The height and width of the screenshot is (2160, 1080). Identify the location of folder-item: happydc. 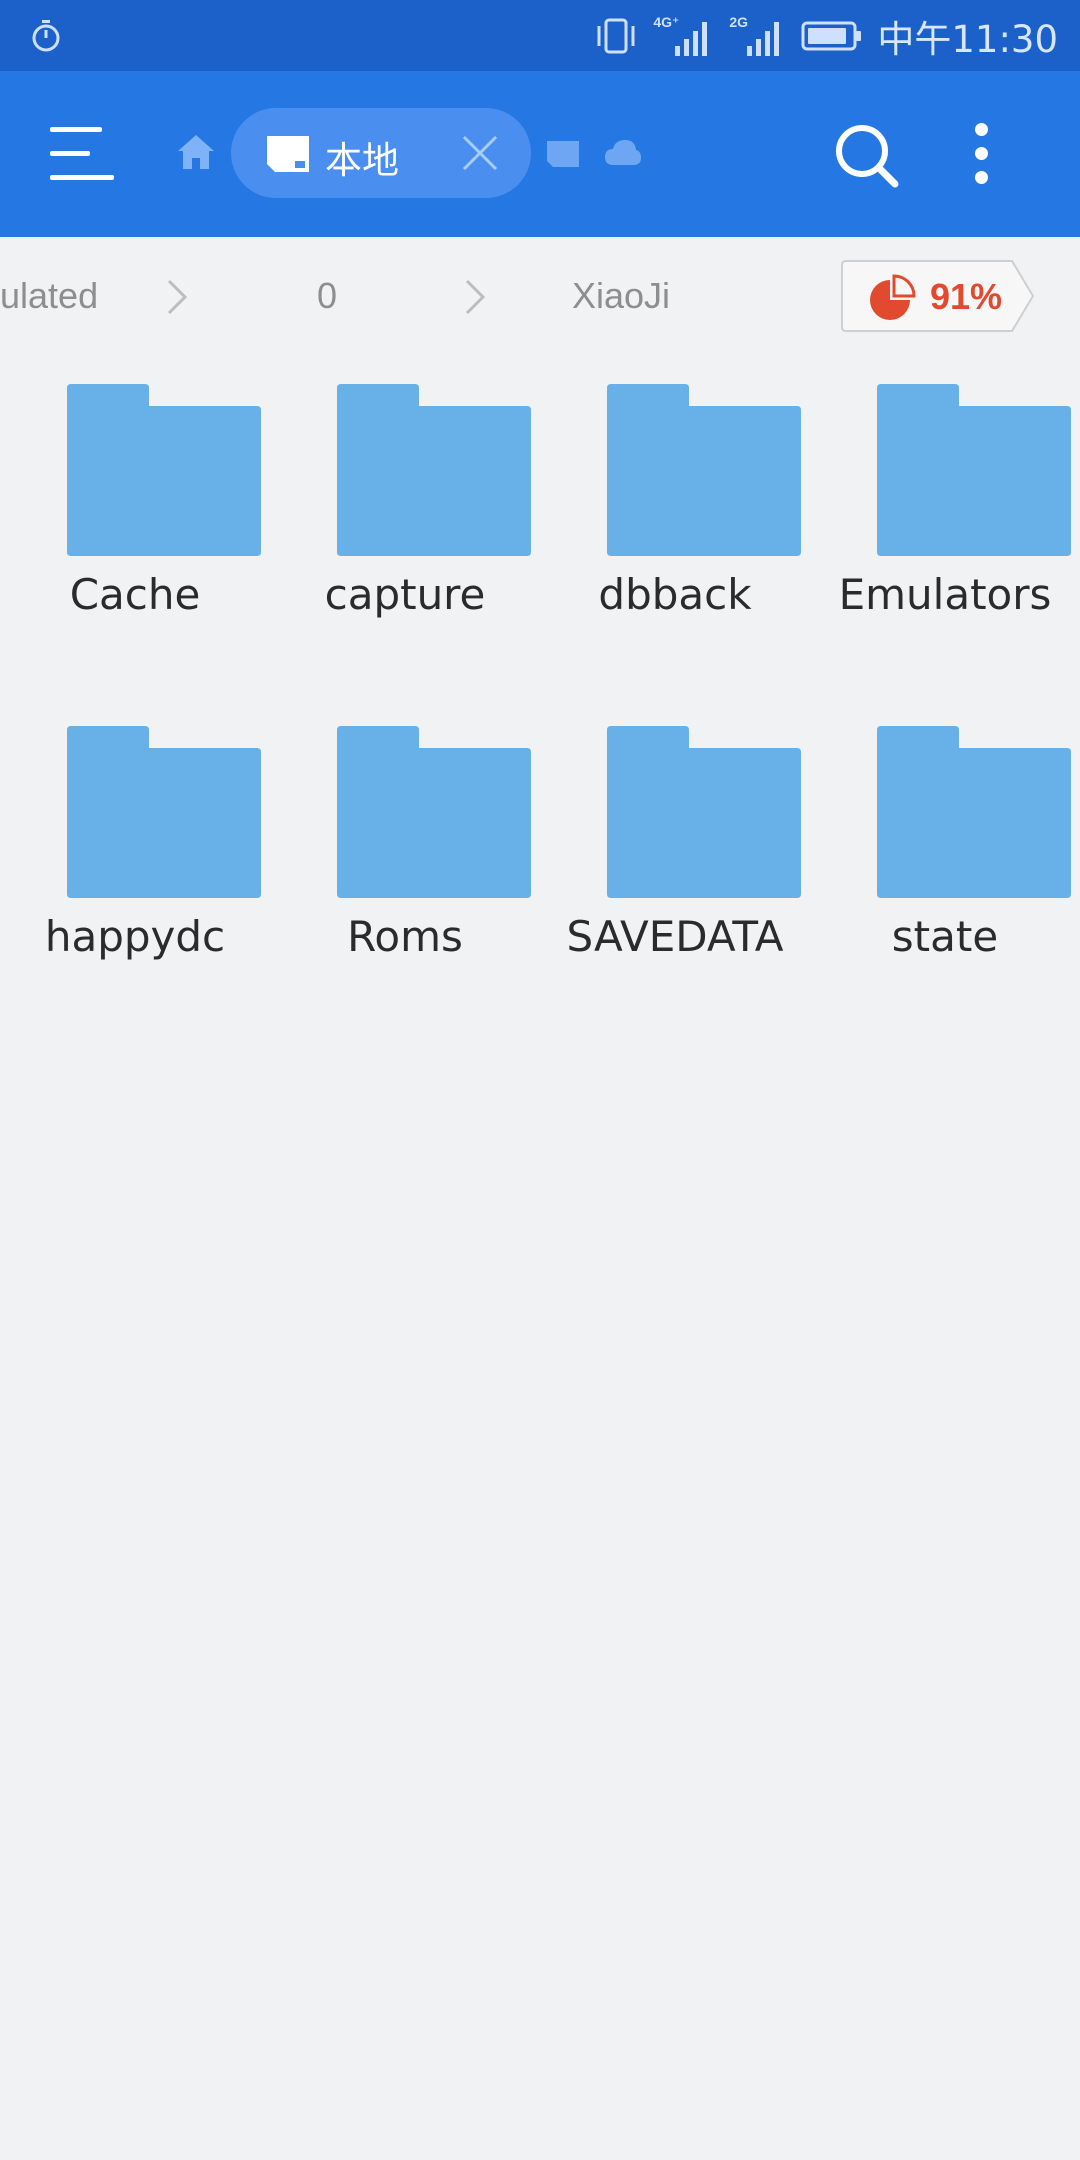
(135, 866).